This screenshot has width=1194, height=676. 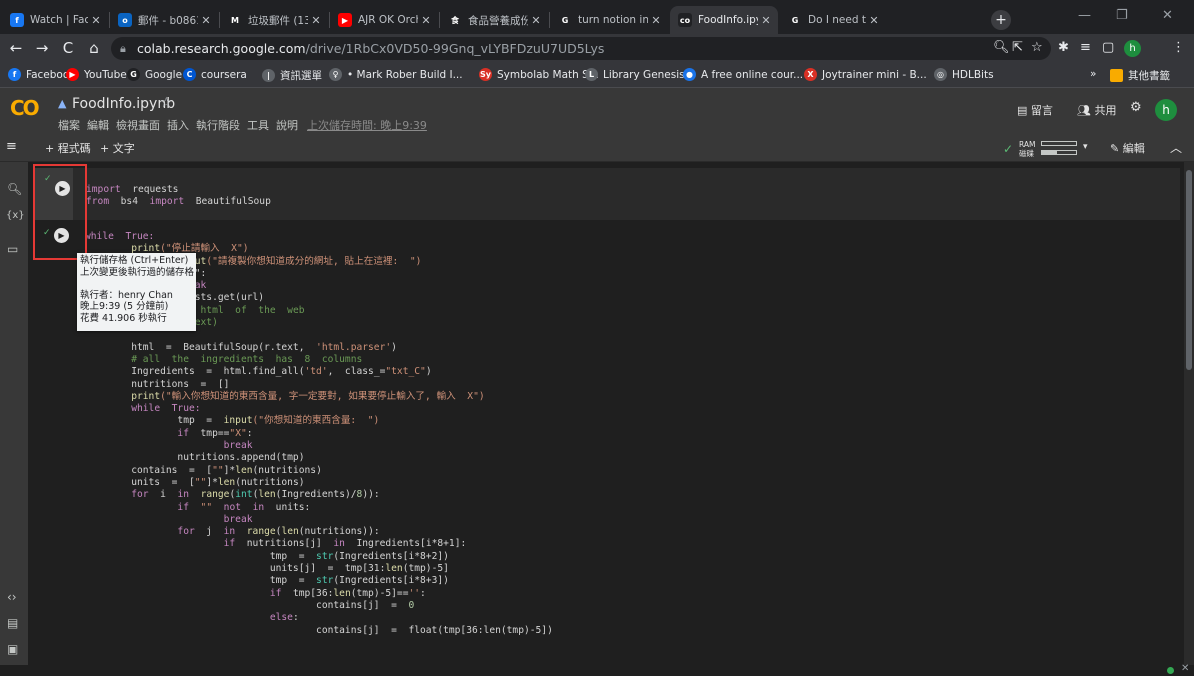 What do you see at coordinates (138, 125) in the screenshot?
I see `menu-view: 檢視畫面` at bounding box center [138, 125].